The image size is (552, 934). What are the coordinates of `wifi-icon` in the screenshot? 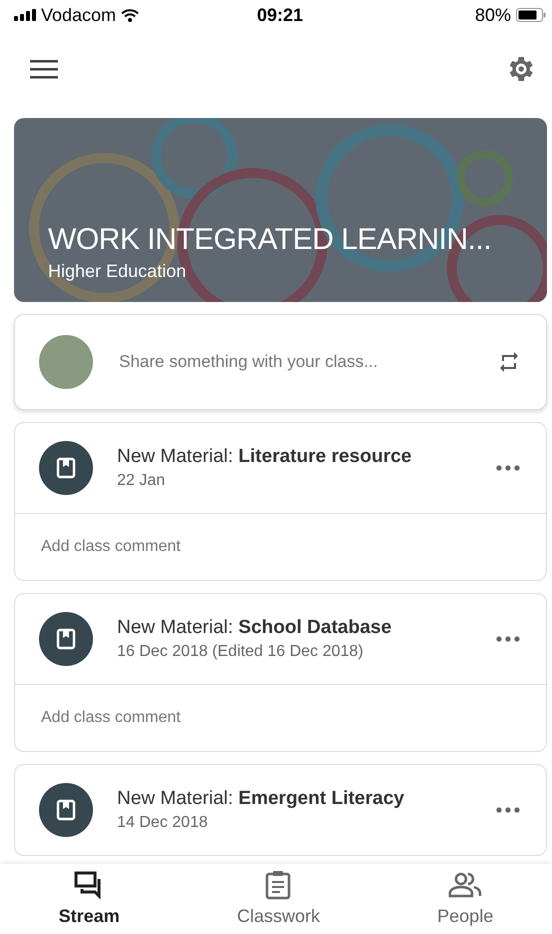 It's located at (130, 15).